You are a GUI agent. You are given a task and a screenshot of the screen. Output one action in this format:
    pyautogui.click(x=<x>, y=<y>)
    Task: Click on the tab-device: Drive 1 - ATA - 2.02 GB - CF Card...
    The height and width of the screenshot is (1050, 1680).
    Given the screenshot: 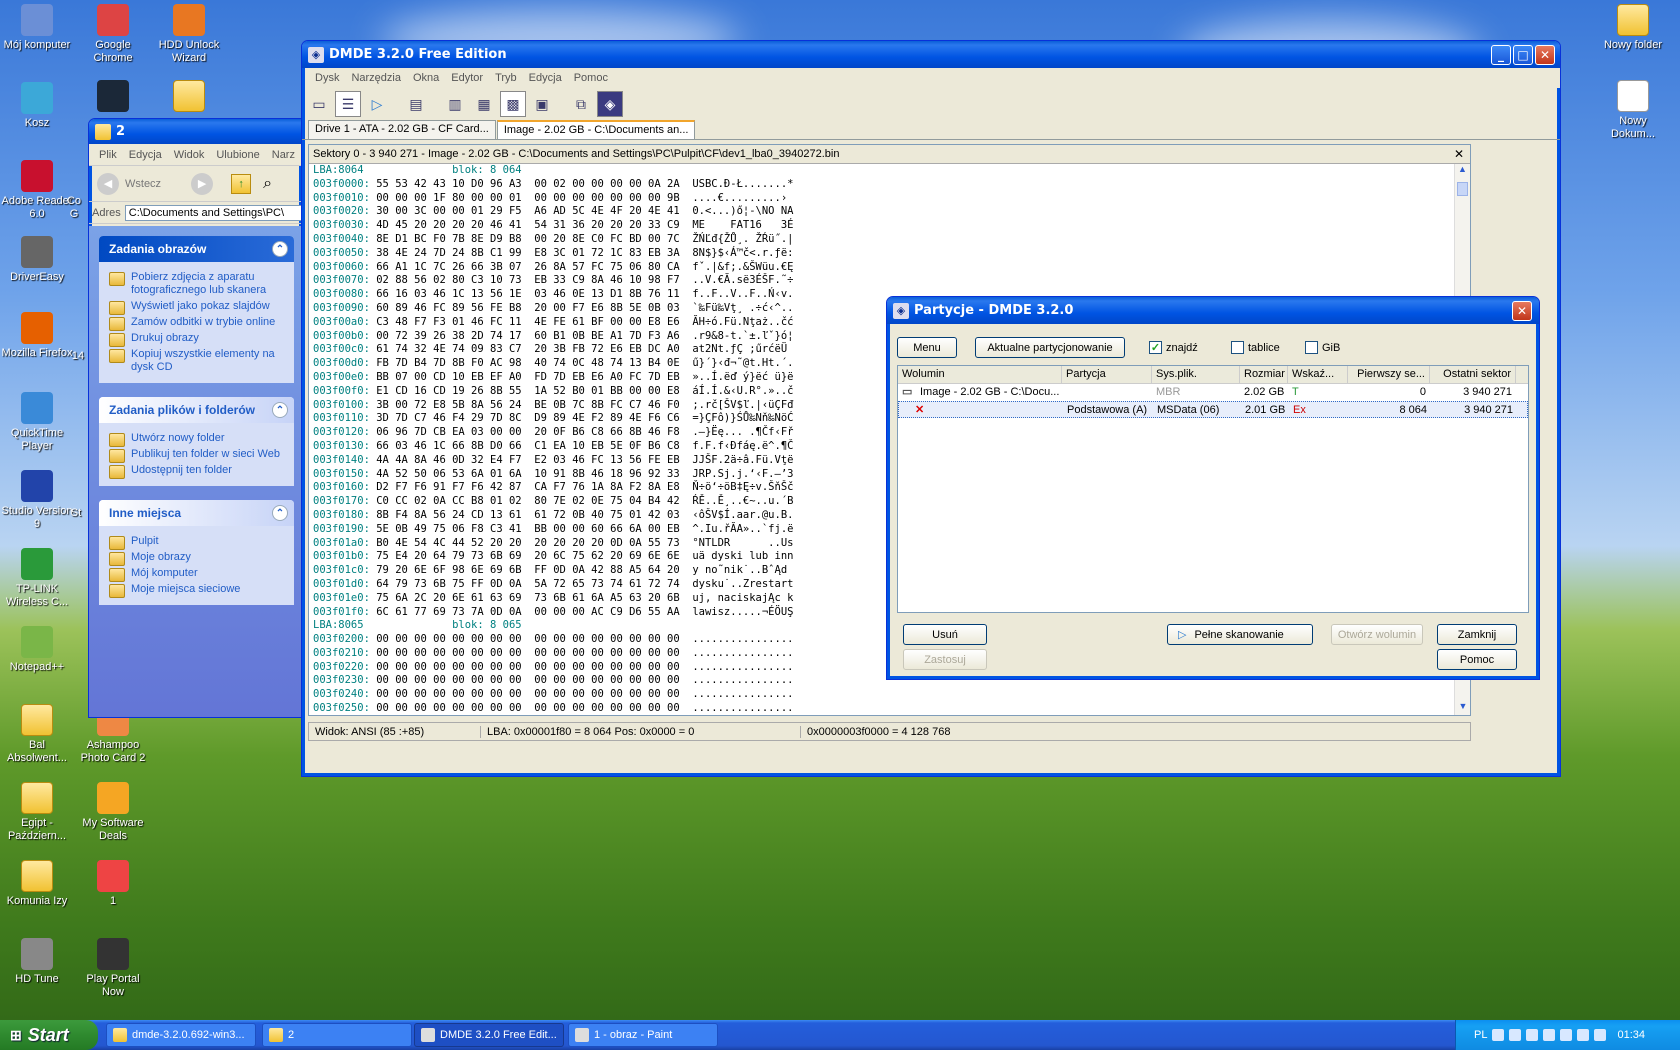 What is the action you would take?
    pyautogui.click(x=402, y=129)
    